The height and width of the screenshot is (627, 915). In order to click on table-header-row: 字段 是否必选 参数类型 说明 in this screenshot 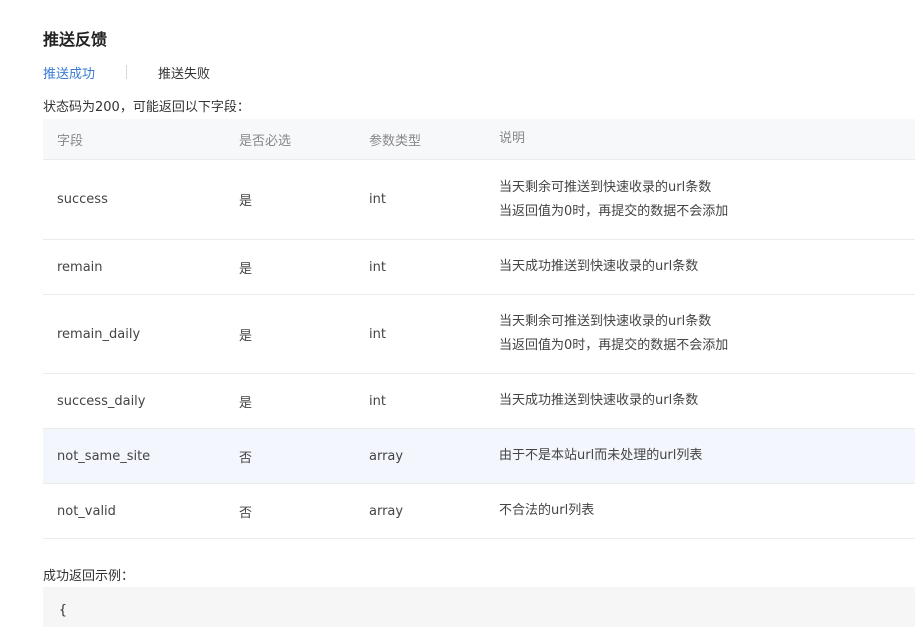, I will do `click(479, 139)`.